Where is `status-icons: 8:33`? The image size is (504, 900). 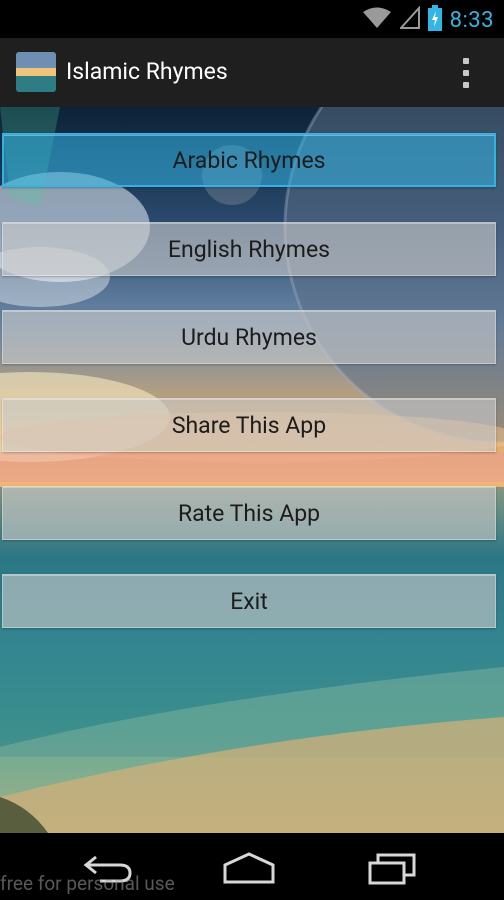
status-icons: 8:33 is located at coordinates (428, 20).